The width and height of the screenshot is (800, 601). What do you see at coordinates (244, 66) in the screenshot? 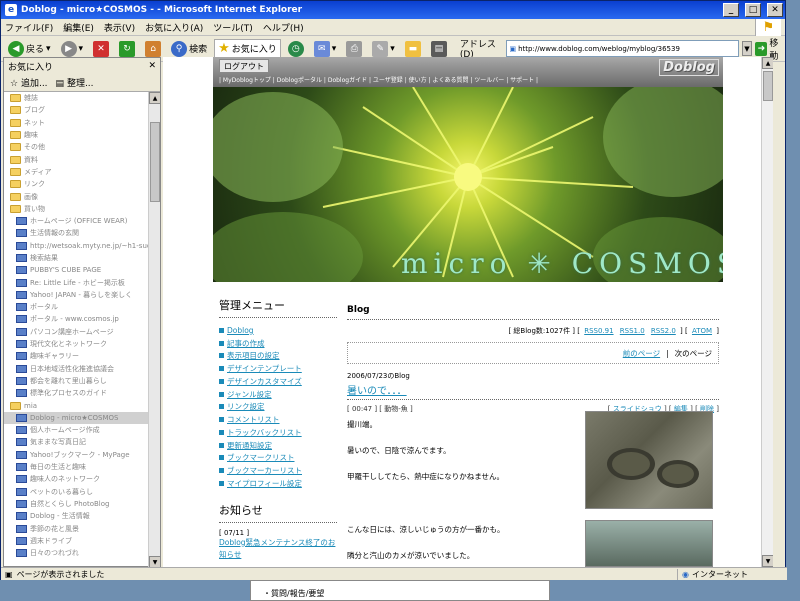
I see `logout-button: ログアウト` at bounding box center [244, 66].